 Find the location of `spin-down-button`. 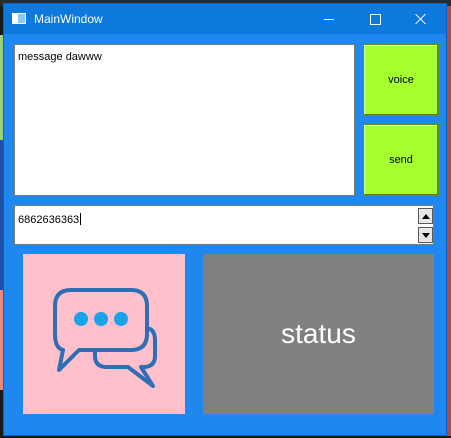

spin-down-button is located at coordinates (425, 235).